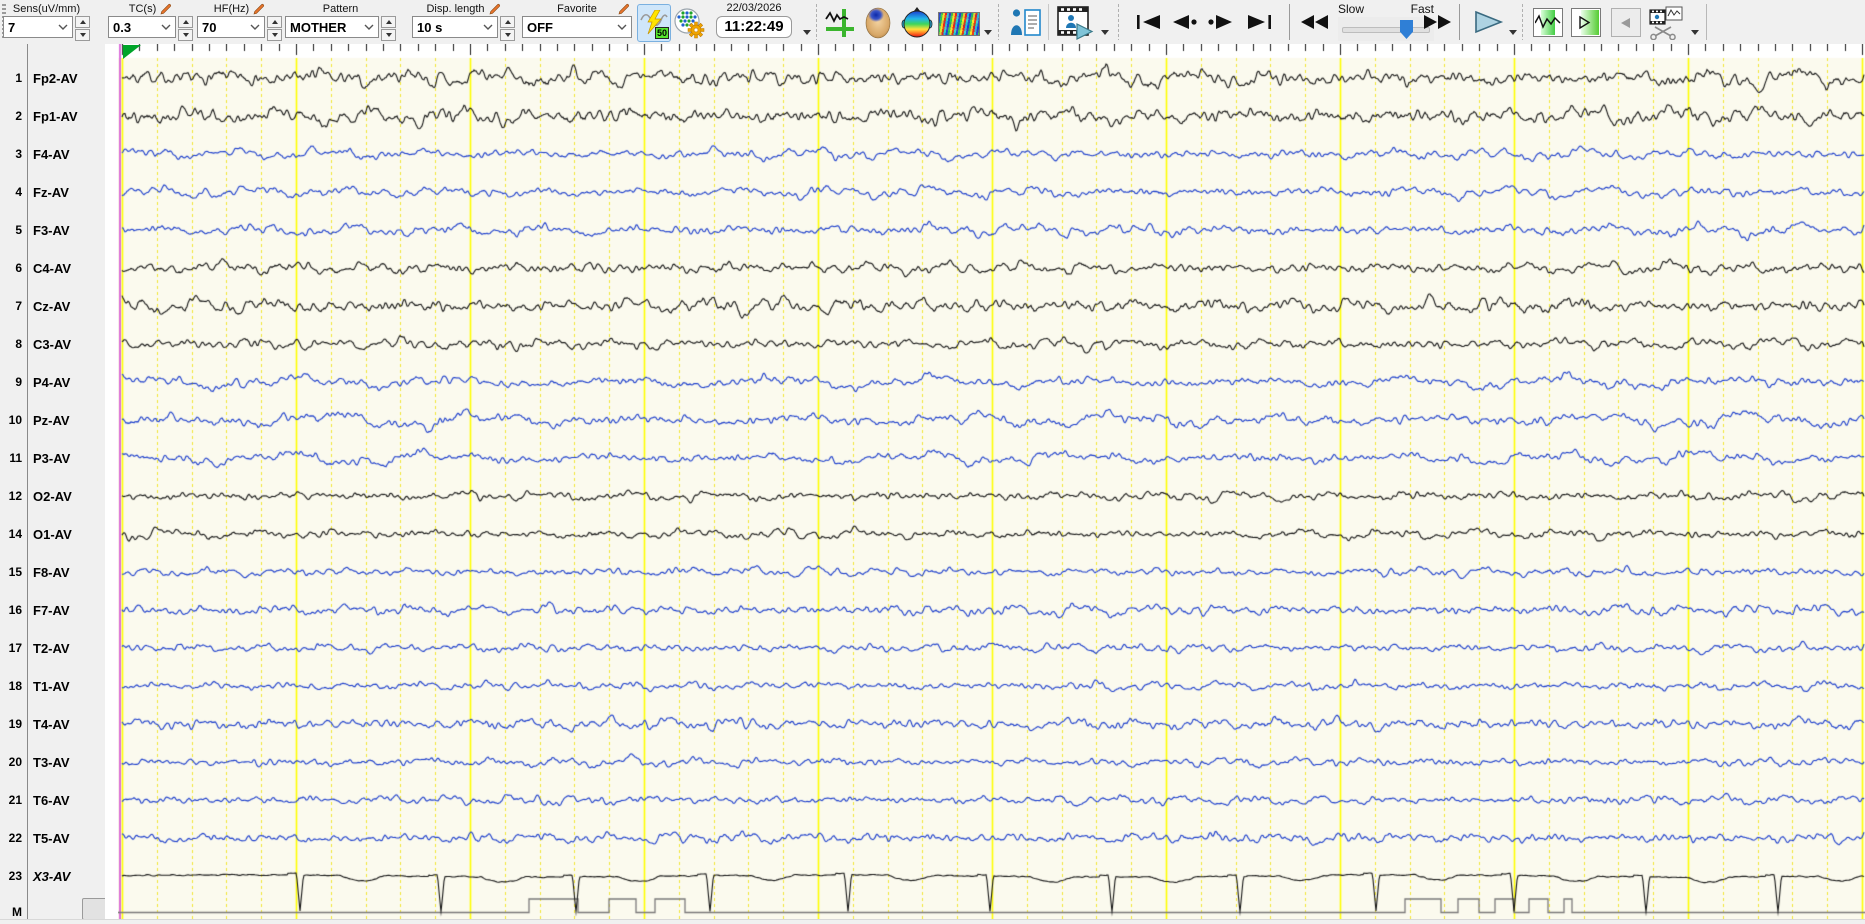 Image resolution: width=1865 pixels, height=924 pixels. Describe the element at coordinates (52, 648) in the screenshot. I see `channel-row-t2-av: 17 T2-AV` at that location.